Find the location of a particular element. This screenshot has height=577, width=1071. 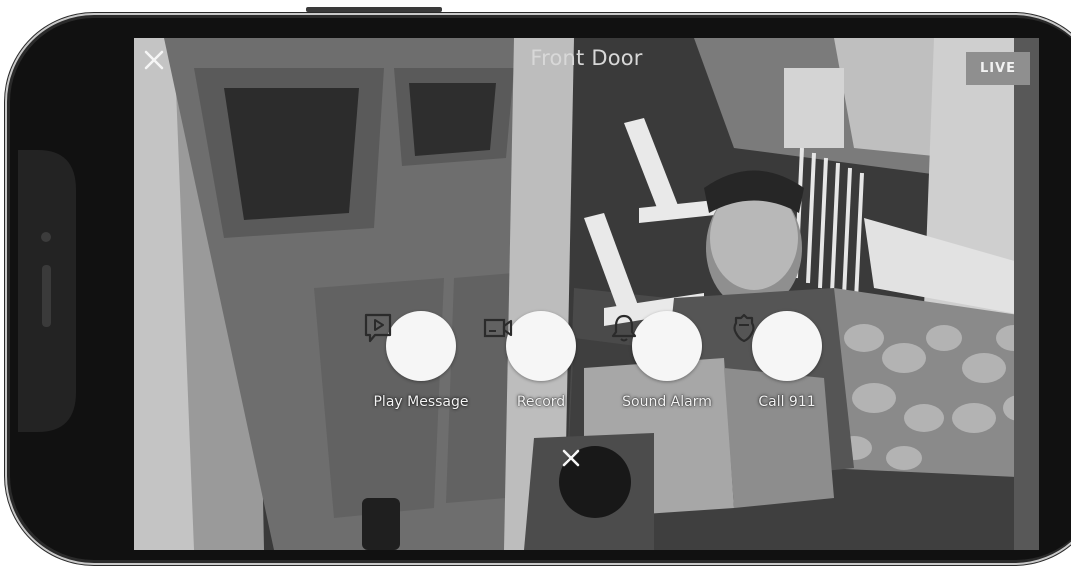

play-message-button: Play Message is located at coordinates (421, 360).